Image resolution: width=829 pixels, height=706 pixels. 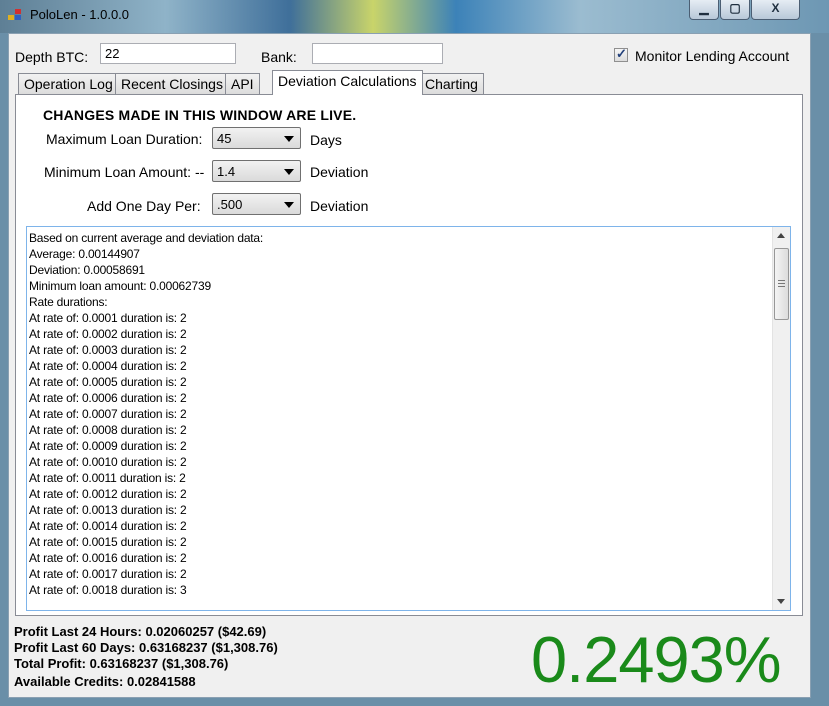 What do you see at coordinates (781, 418) in the screenshot?
I see `vertical-scrollbar` at bounding box center [781, 418].